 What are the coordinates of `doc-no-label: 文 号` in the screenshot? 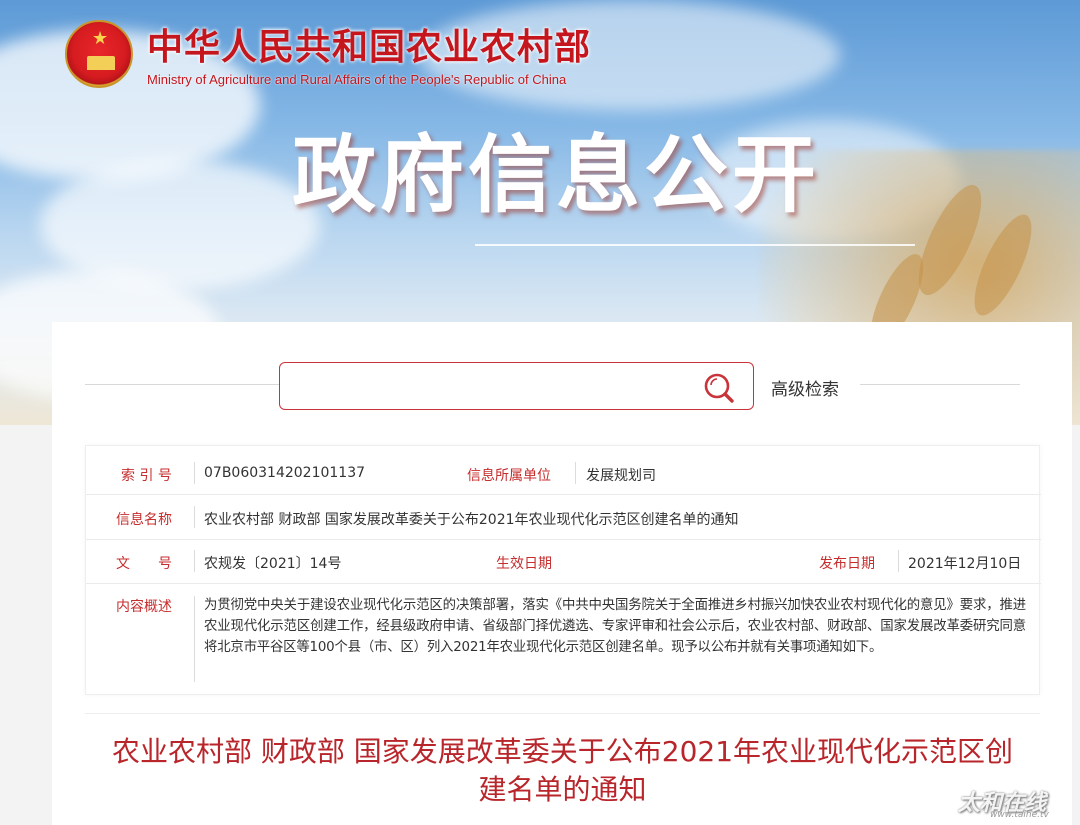 It's located at (144, 564).